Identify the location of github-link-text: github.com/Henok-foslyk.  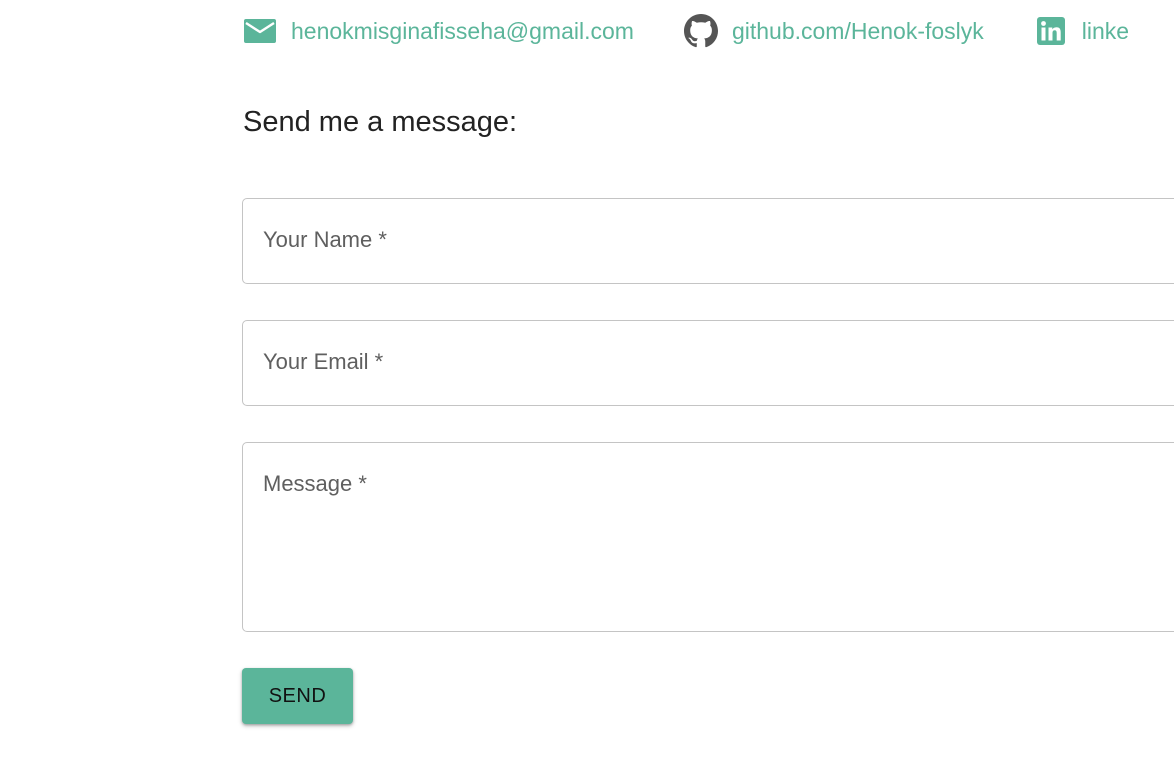
(857, 30).